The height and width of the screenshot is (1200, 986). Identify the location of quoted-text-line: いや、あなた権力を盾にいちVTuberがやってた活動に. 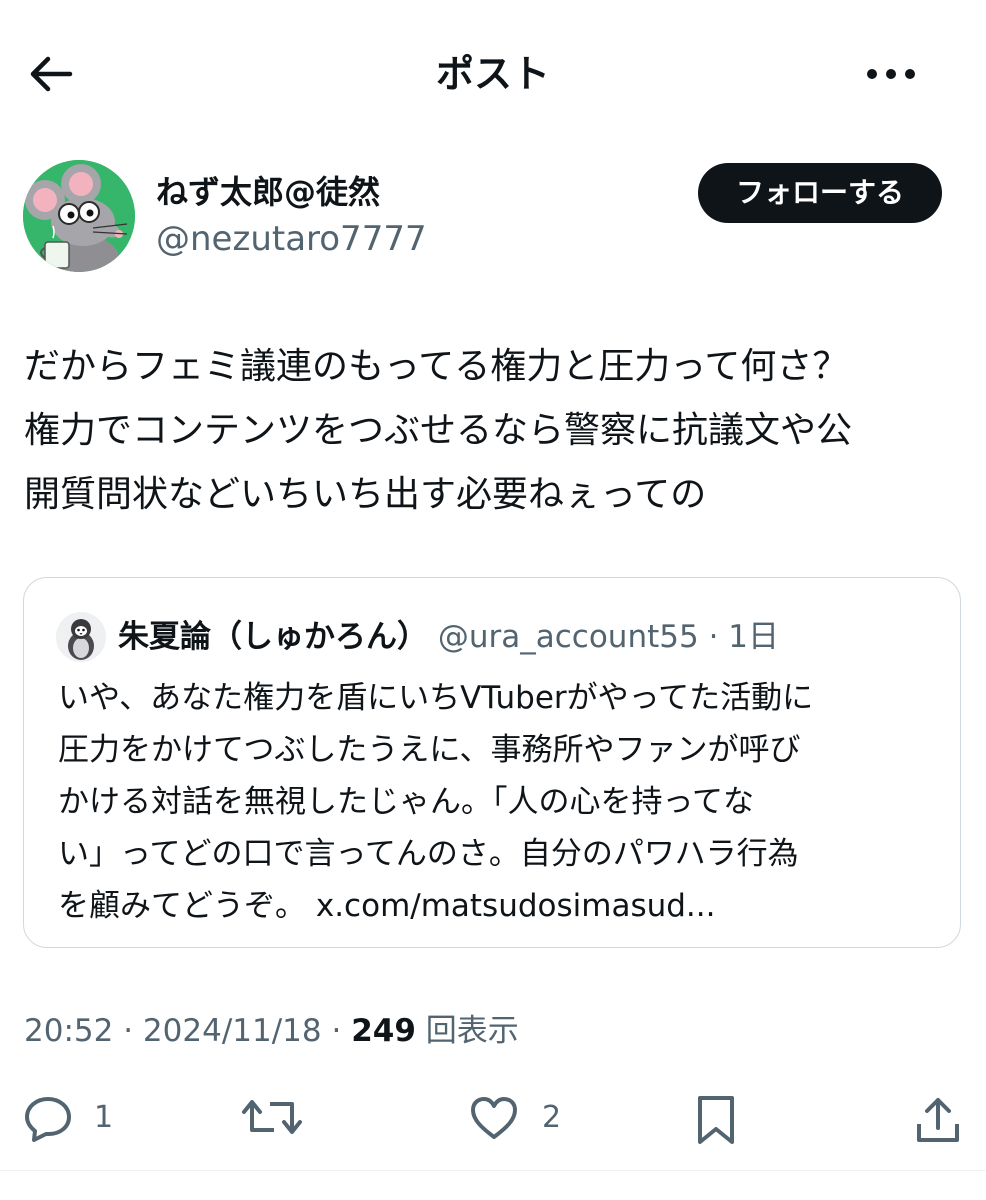
(436, 698).